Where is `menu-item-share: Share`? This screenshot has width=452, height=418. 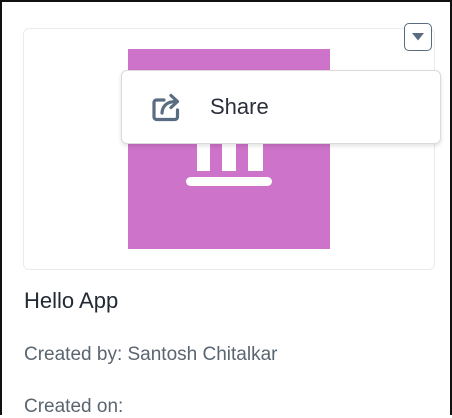 menu-item-share: Share is located at coordinates (281, 107).